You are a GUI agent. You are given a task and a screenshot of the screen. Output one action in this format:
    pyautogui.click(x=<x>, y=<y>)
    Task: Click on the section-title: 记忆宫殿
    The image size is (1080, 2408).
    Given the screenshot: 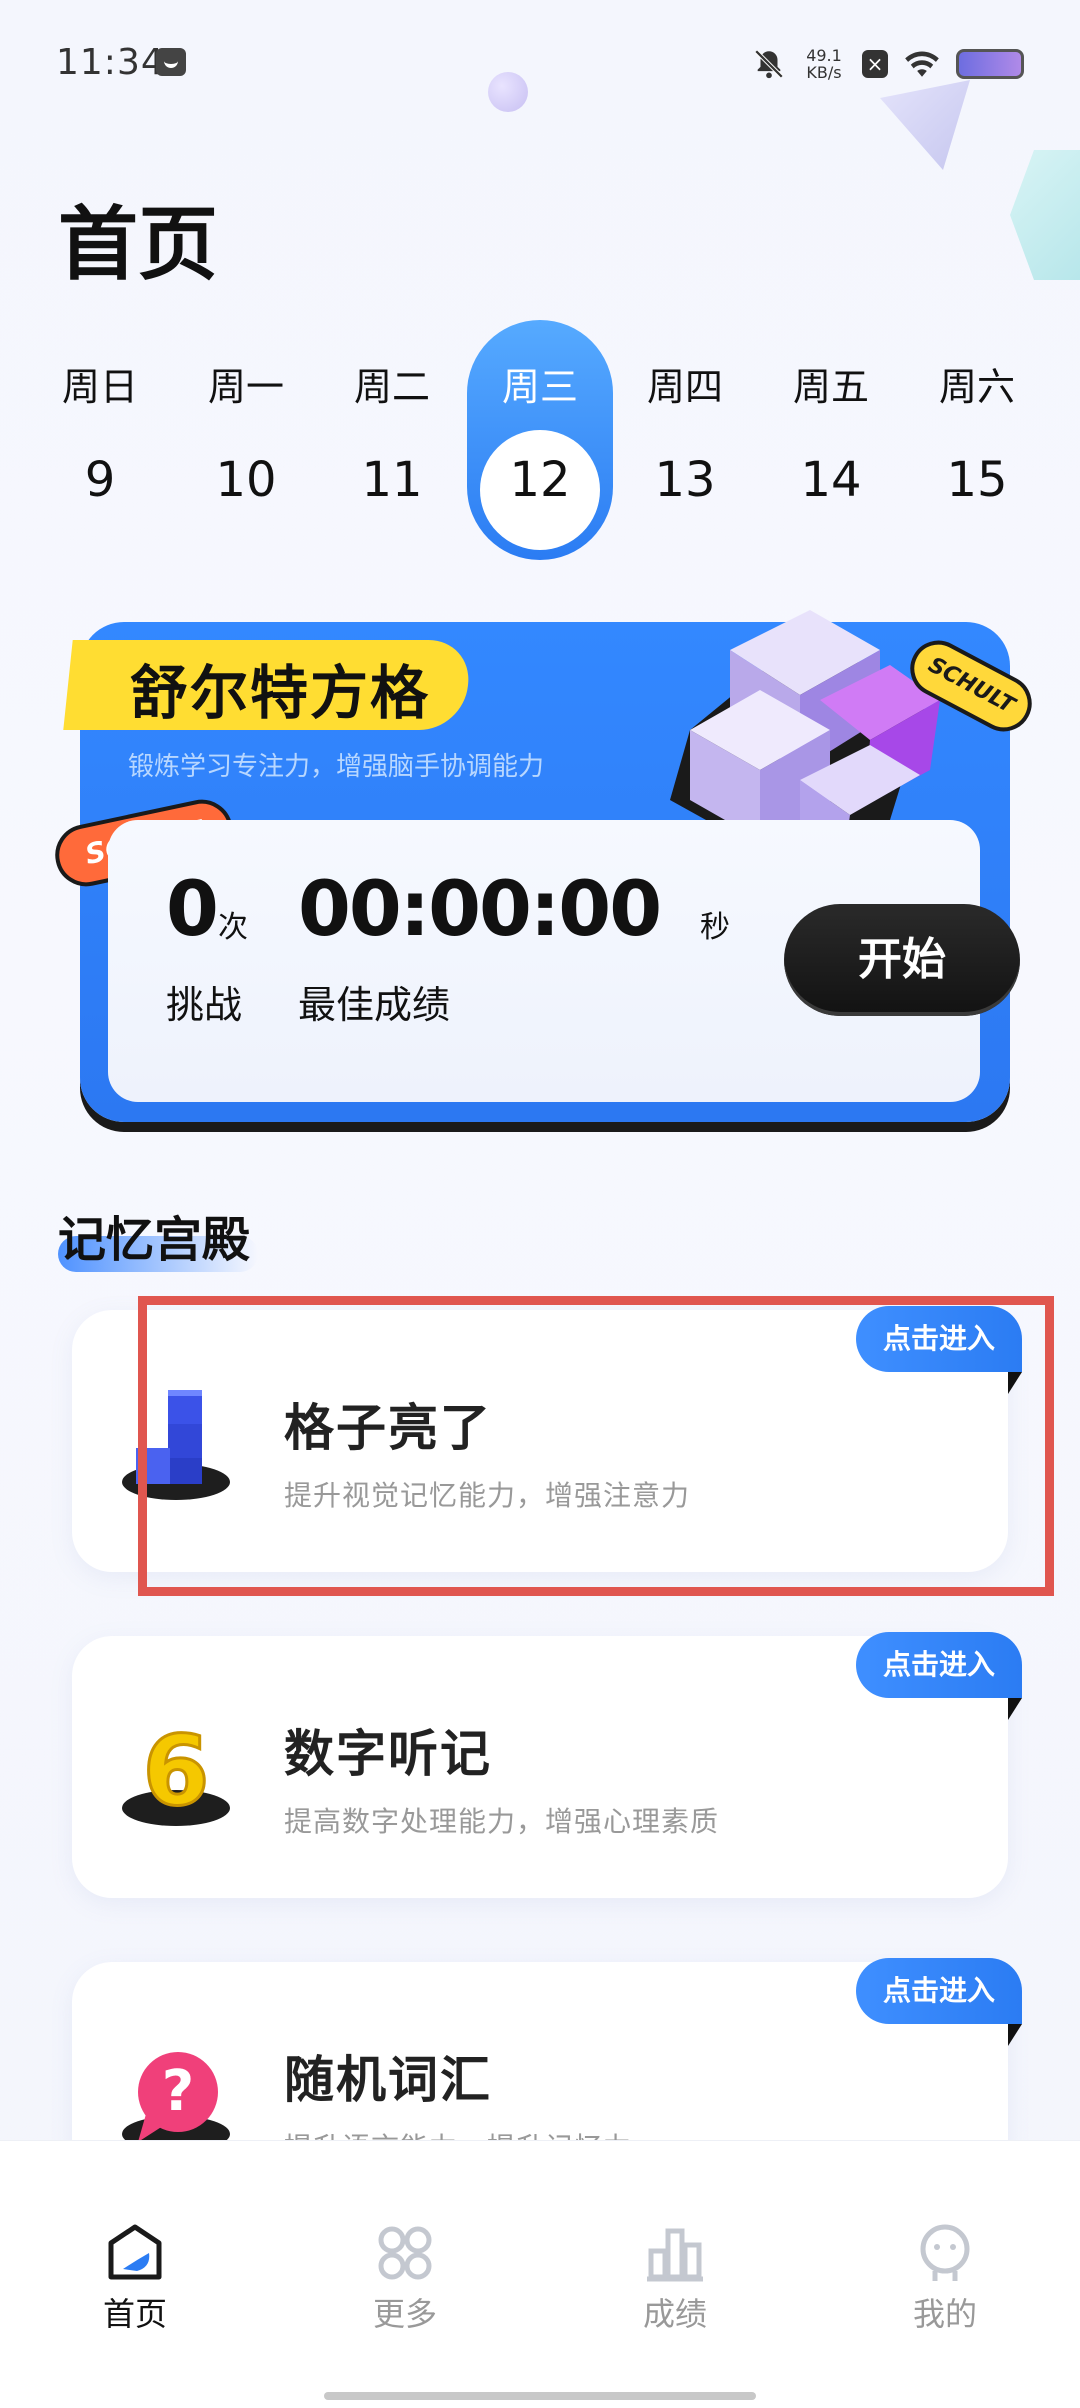 What is the action you would take?
    pyautogui.click(x=154, y=1240)
    